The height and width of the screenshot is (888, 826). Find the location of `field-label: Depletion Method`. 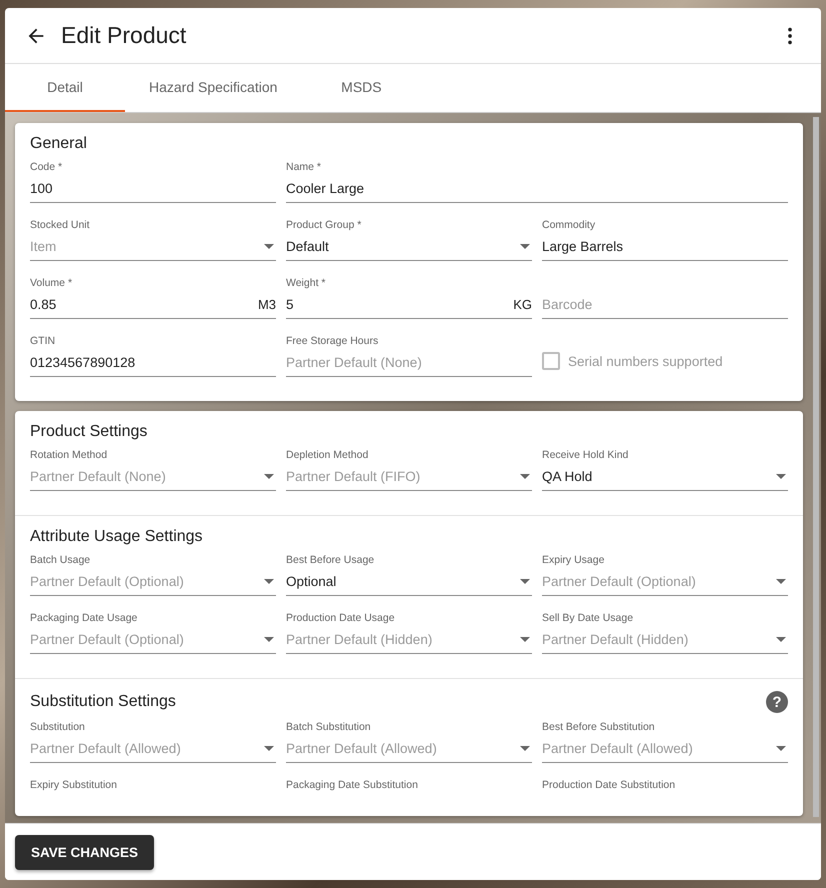

field-label: Depletion Method is located at coordinates (328, 455).